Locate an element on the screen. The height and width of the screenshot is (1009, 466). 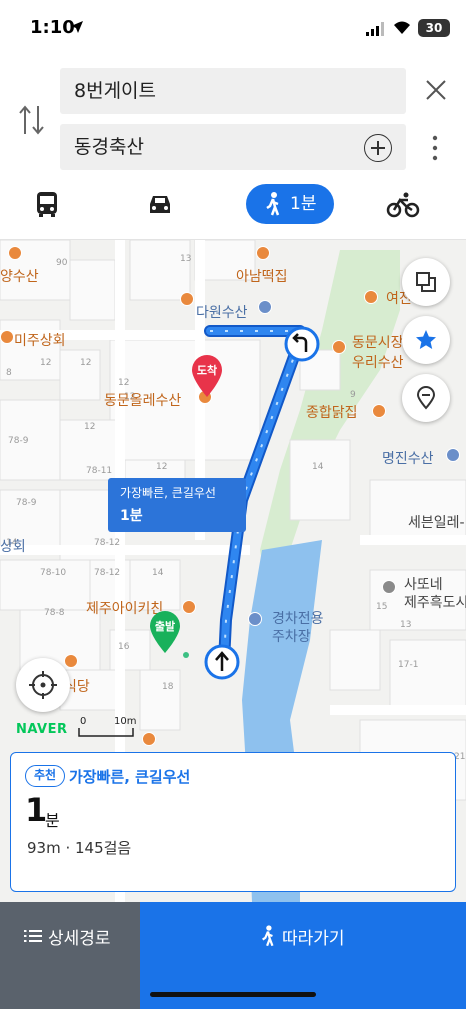
close-icon is located at coordinates (436, 90).